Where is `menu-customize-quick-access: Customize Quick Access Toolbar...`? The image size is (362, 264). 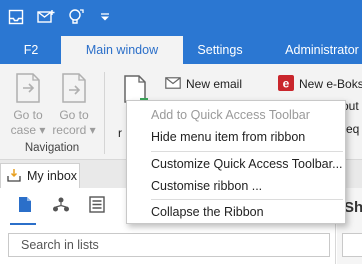
menu-customize-quick-access: Customize Quick Access Toolbar... is located at coordinates (236, 164).